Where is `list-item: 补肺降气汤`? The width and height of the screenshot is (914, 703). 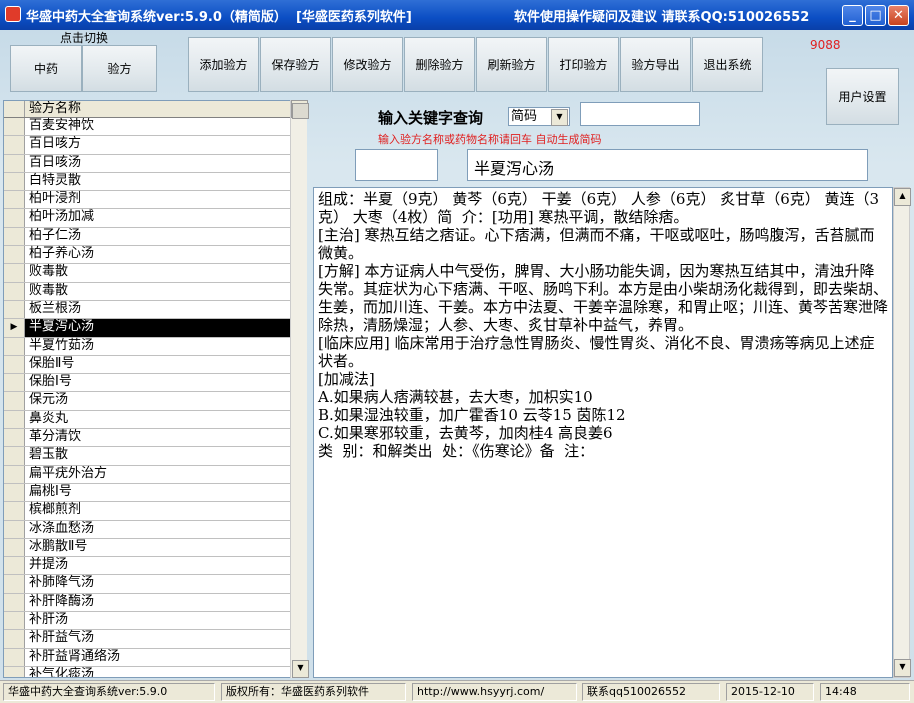 list-item: 补肺降气汤 is located at coordinates (155, 584).